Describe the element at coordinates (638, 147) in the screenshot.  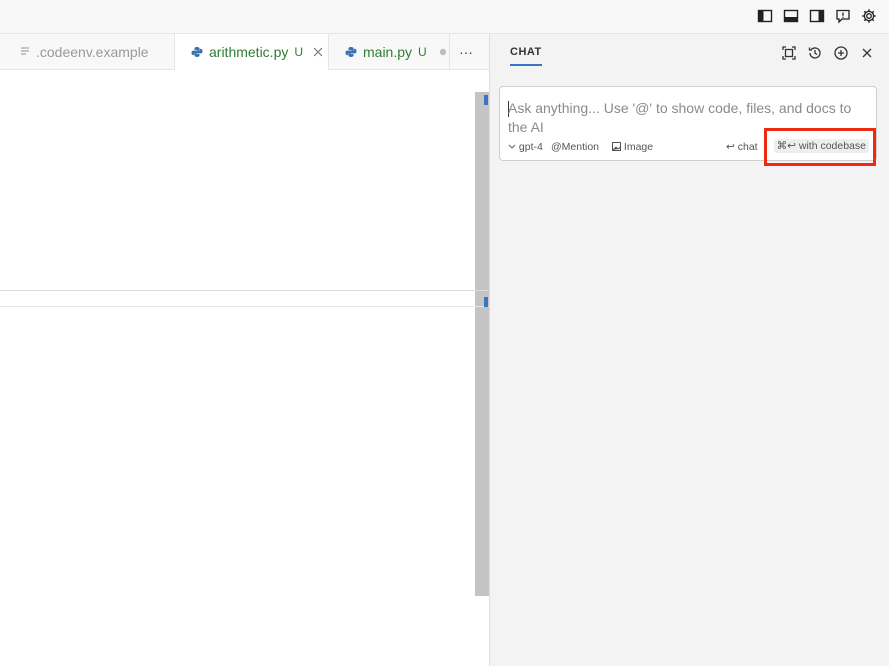
I see `image-label: Image` at that location.